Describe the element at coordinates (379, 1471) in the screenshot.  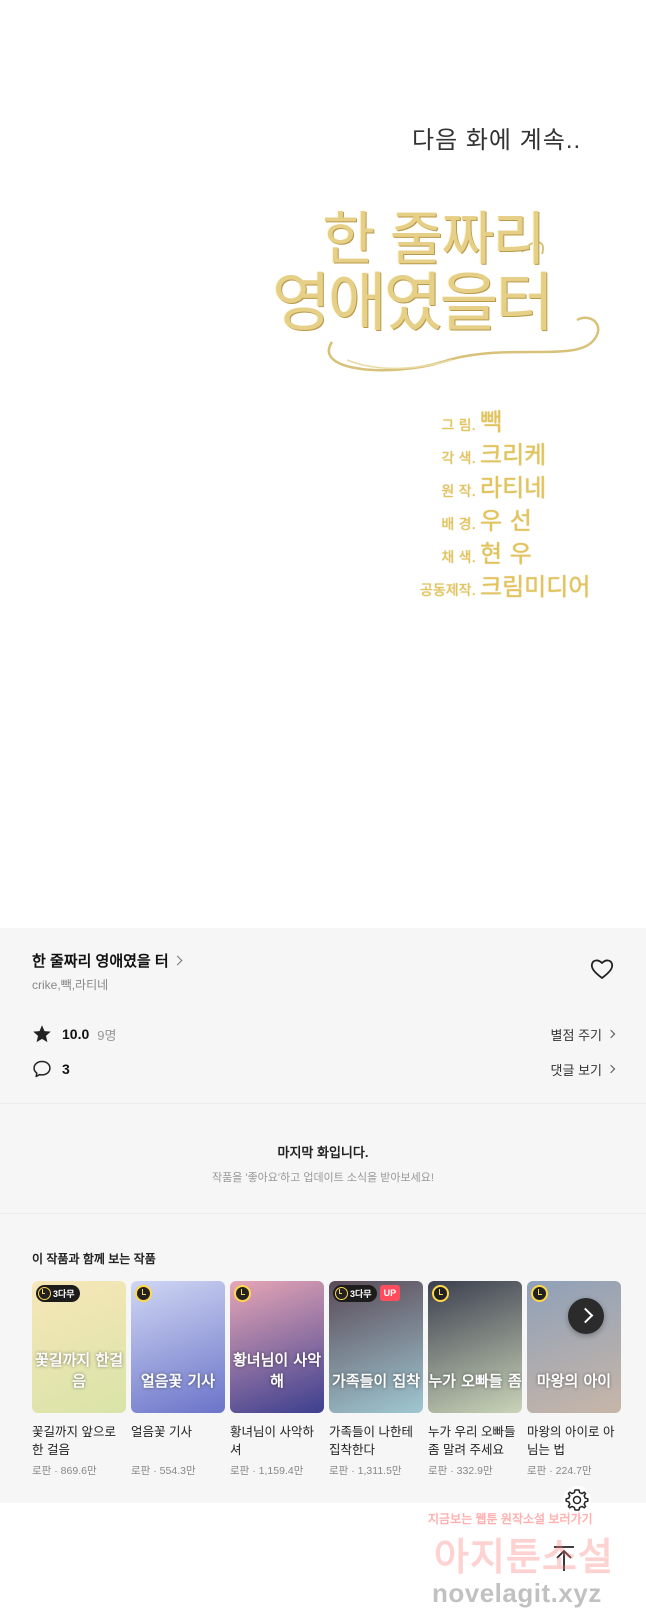
I see `card-views: 1,311.5만` at that location.